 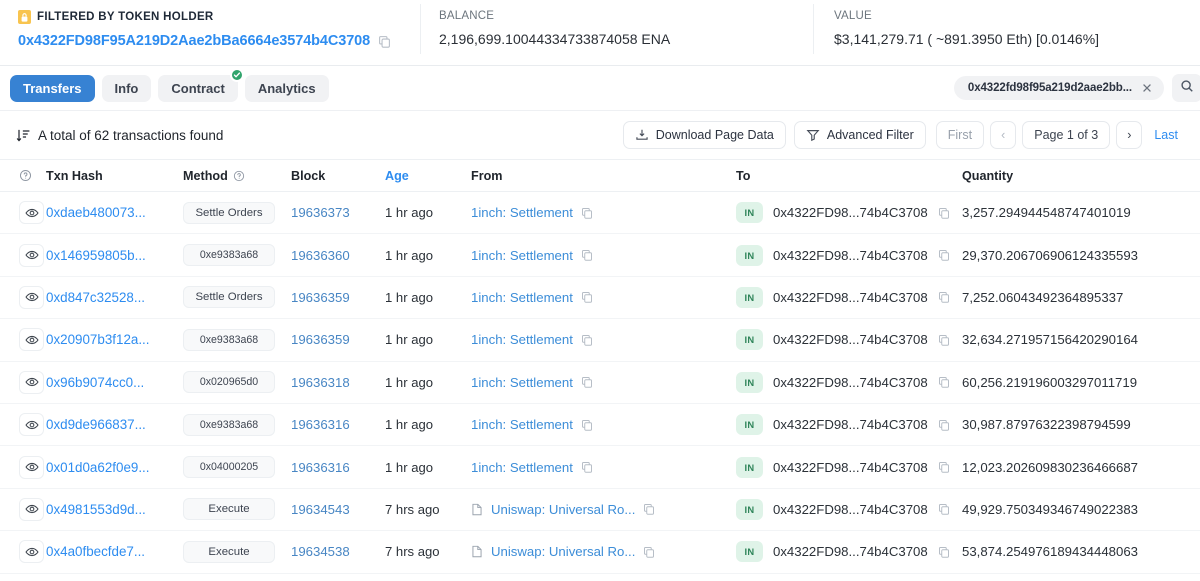 I want to click on block-link: 19634538, so click(x=320, y=551).